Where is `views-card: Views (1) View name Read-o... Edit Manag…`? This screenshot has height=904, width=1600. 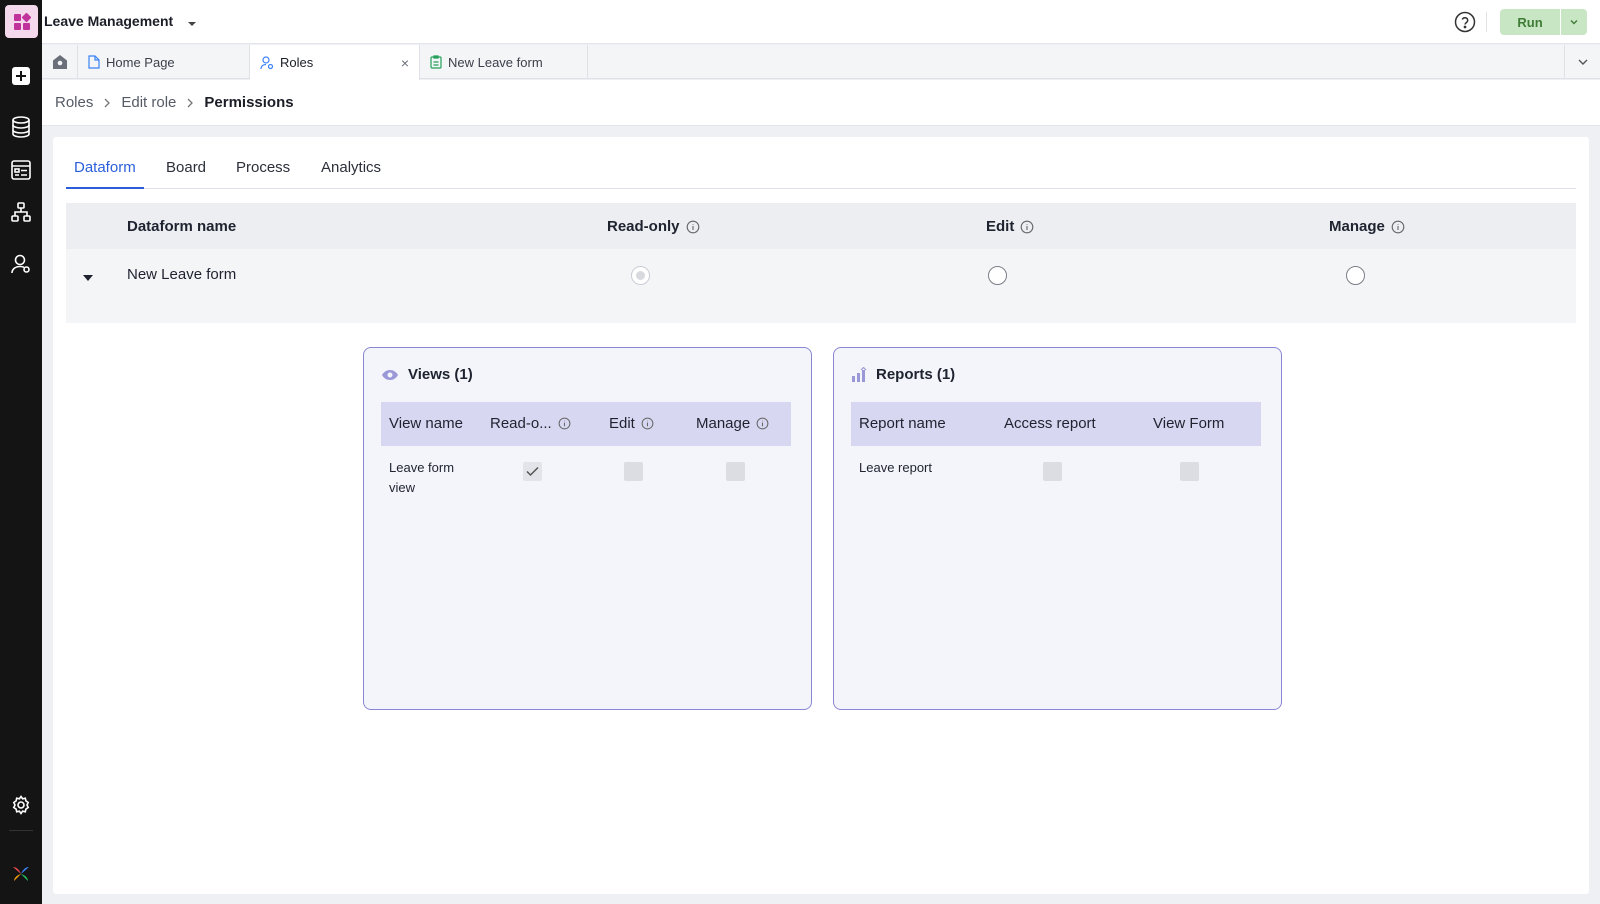 views-card: Views (1) View name Read-o... Edit Manag… is located at coordinates (587, 528).